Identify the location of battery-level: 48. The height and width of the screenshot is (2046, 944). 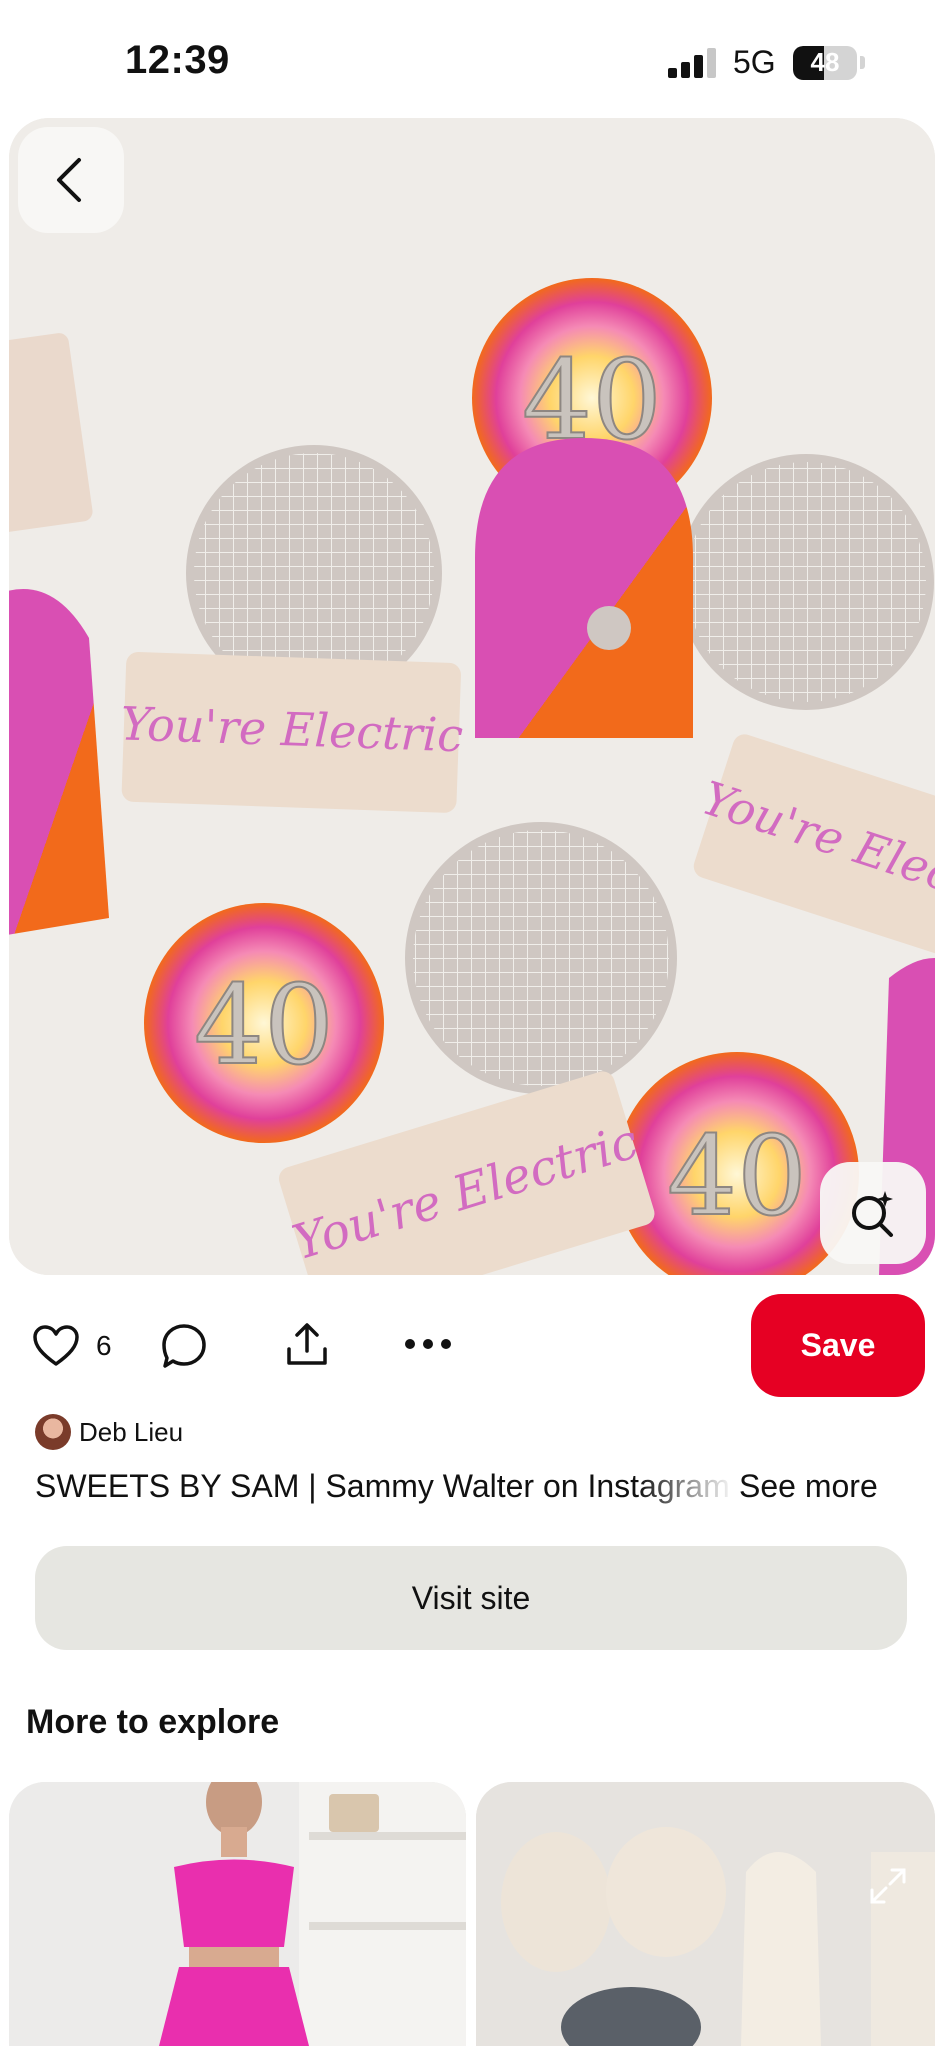
(825, 62).